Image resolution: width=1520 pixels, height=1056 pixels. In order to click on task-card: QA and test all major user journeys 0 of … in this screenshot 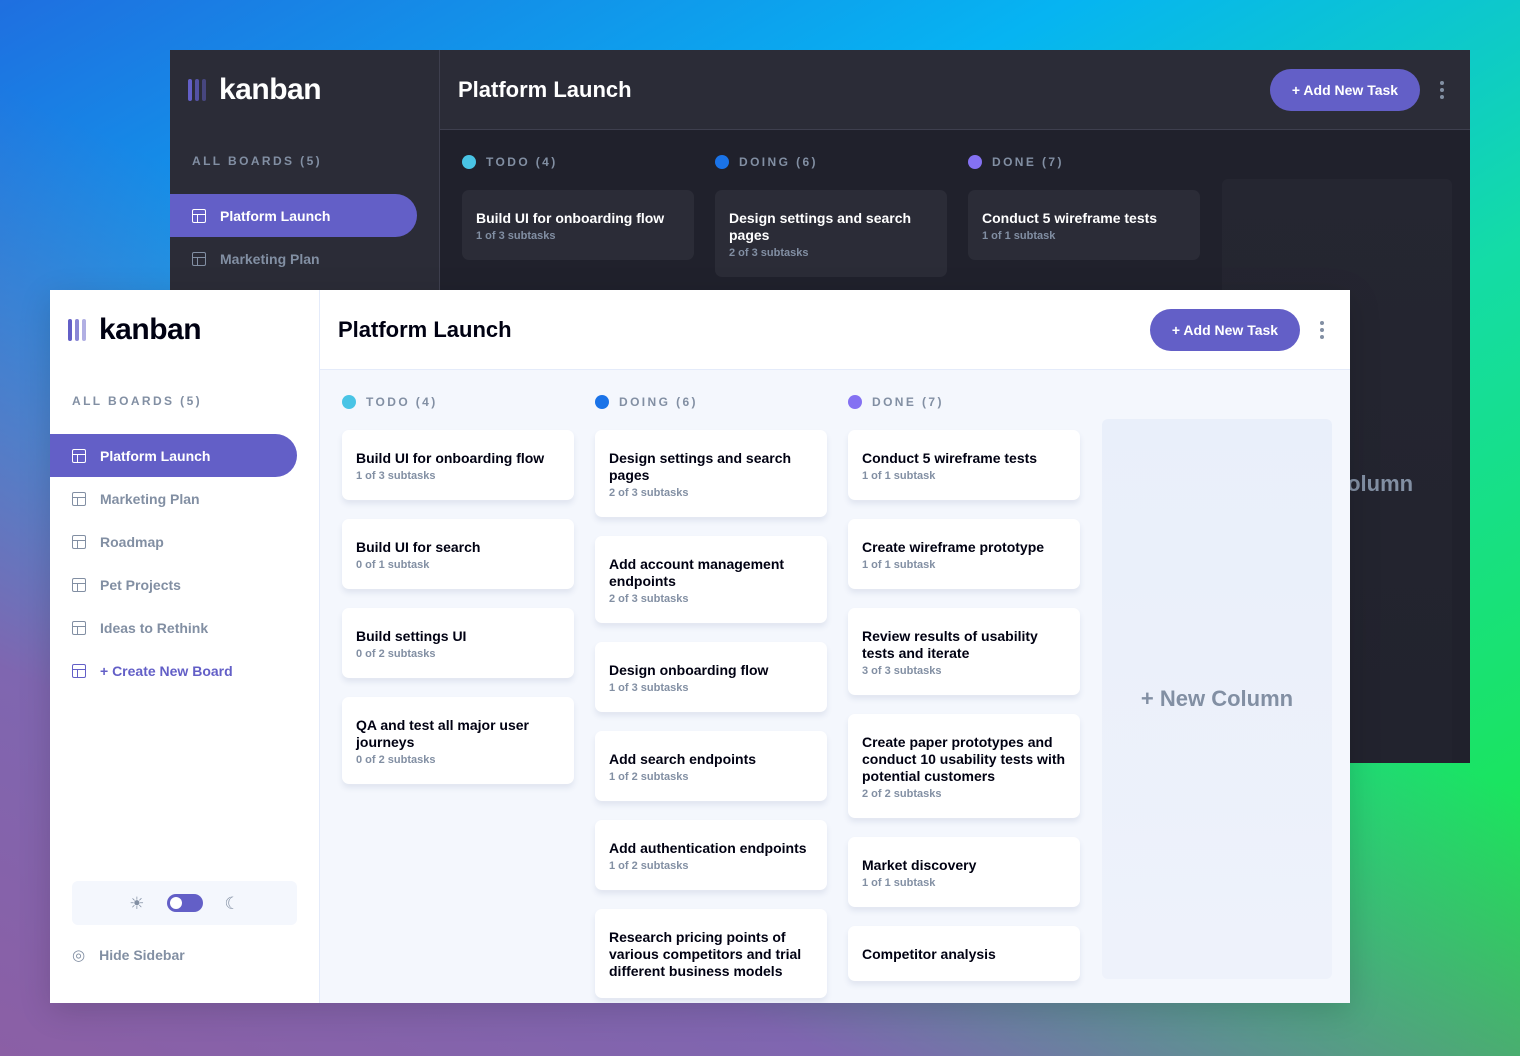, I will do `click(458, 740)`.